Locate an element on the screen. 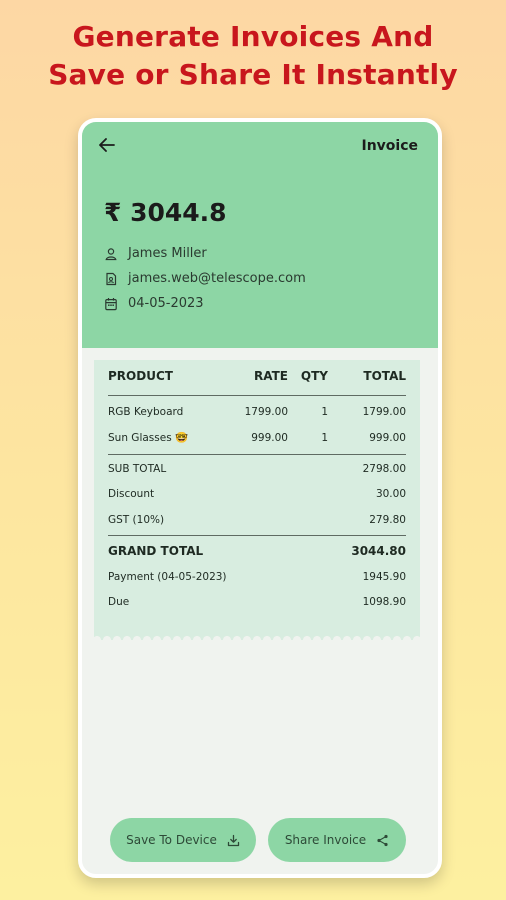 The image size is (506, 900). grand-total-value: 3044.80 is located at coordinates (378, 551).